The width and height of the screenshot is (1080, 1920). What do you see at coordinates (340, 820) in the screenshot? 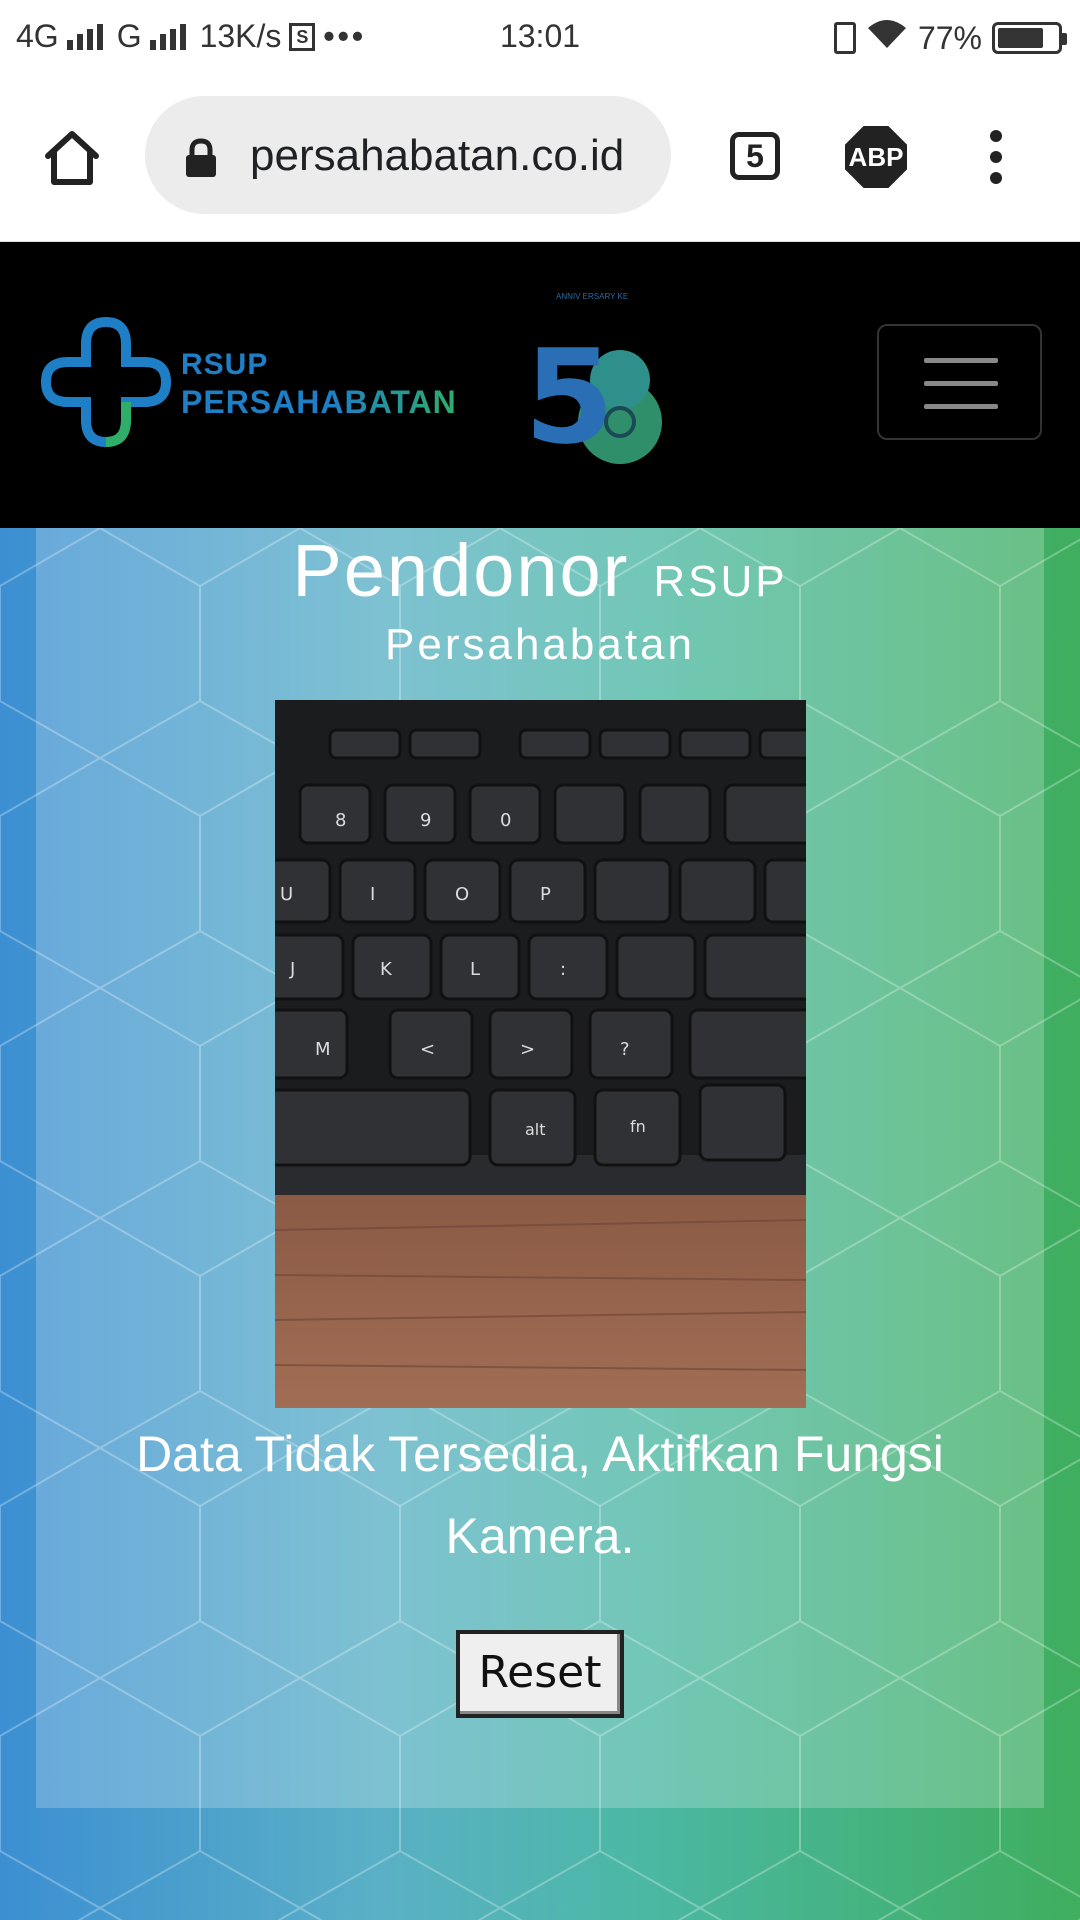
I see `svg-text: 8` at bounding box center [340, 820].